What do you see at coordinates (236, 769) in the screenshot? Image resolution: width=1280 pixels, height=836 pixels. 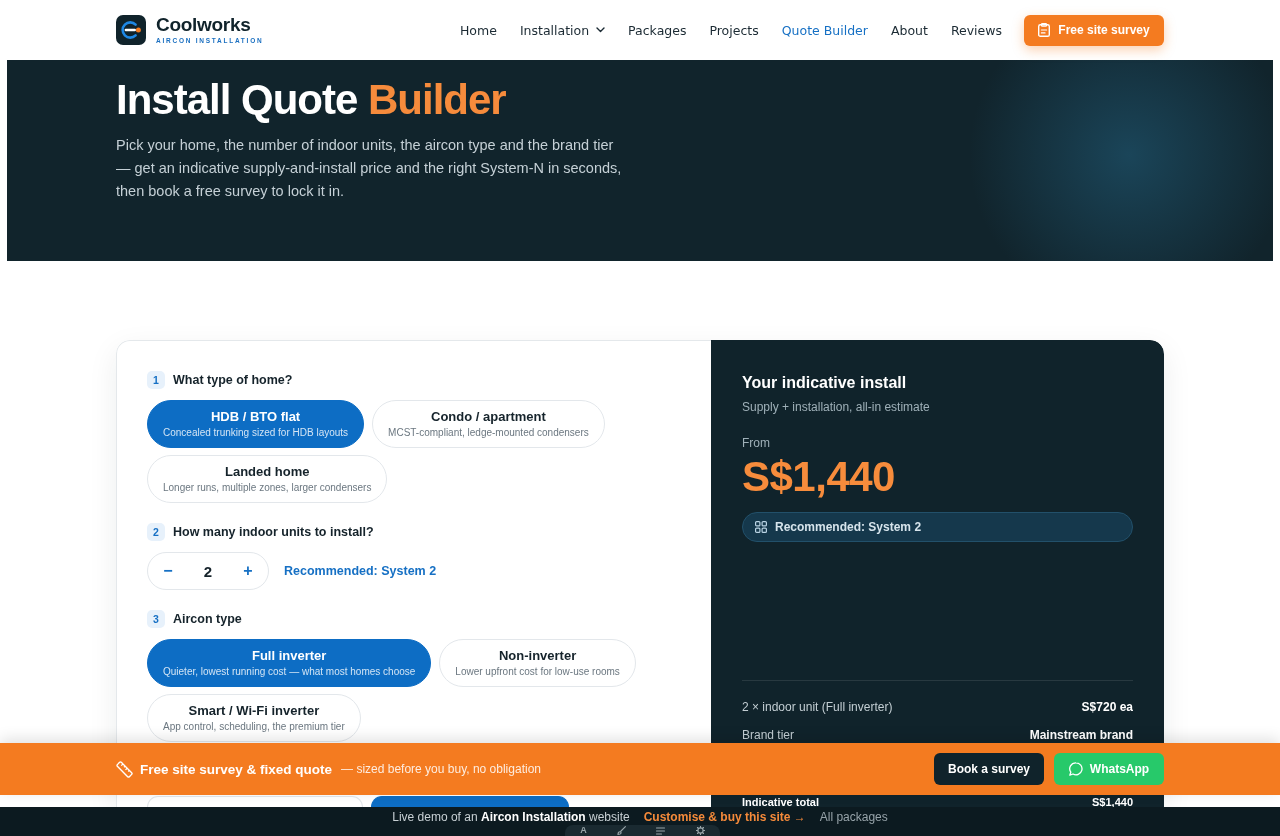 I see `banner-title: Free site survey & fixed quote` at bounding box center [236, 769].